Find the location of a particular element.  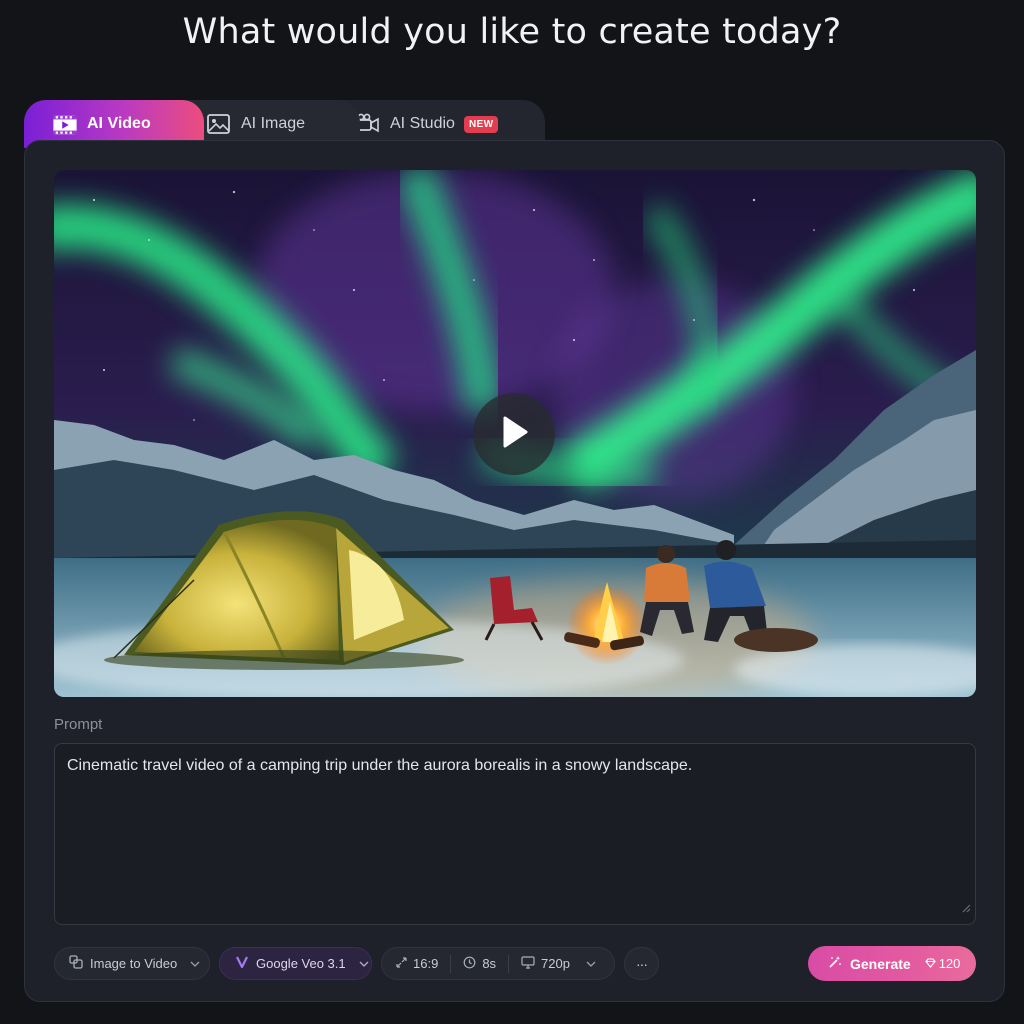

resolution-value: 720p is located at coordinates (555, 963).